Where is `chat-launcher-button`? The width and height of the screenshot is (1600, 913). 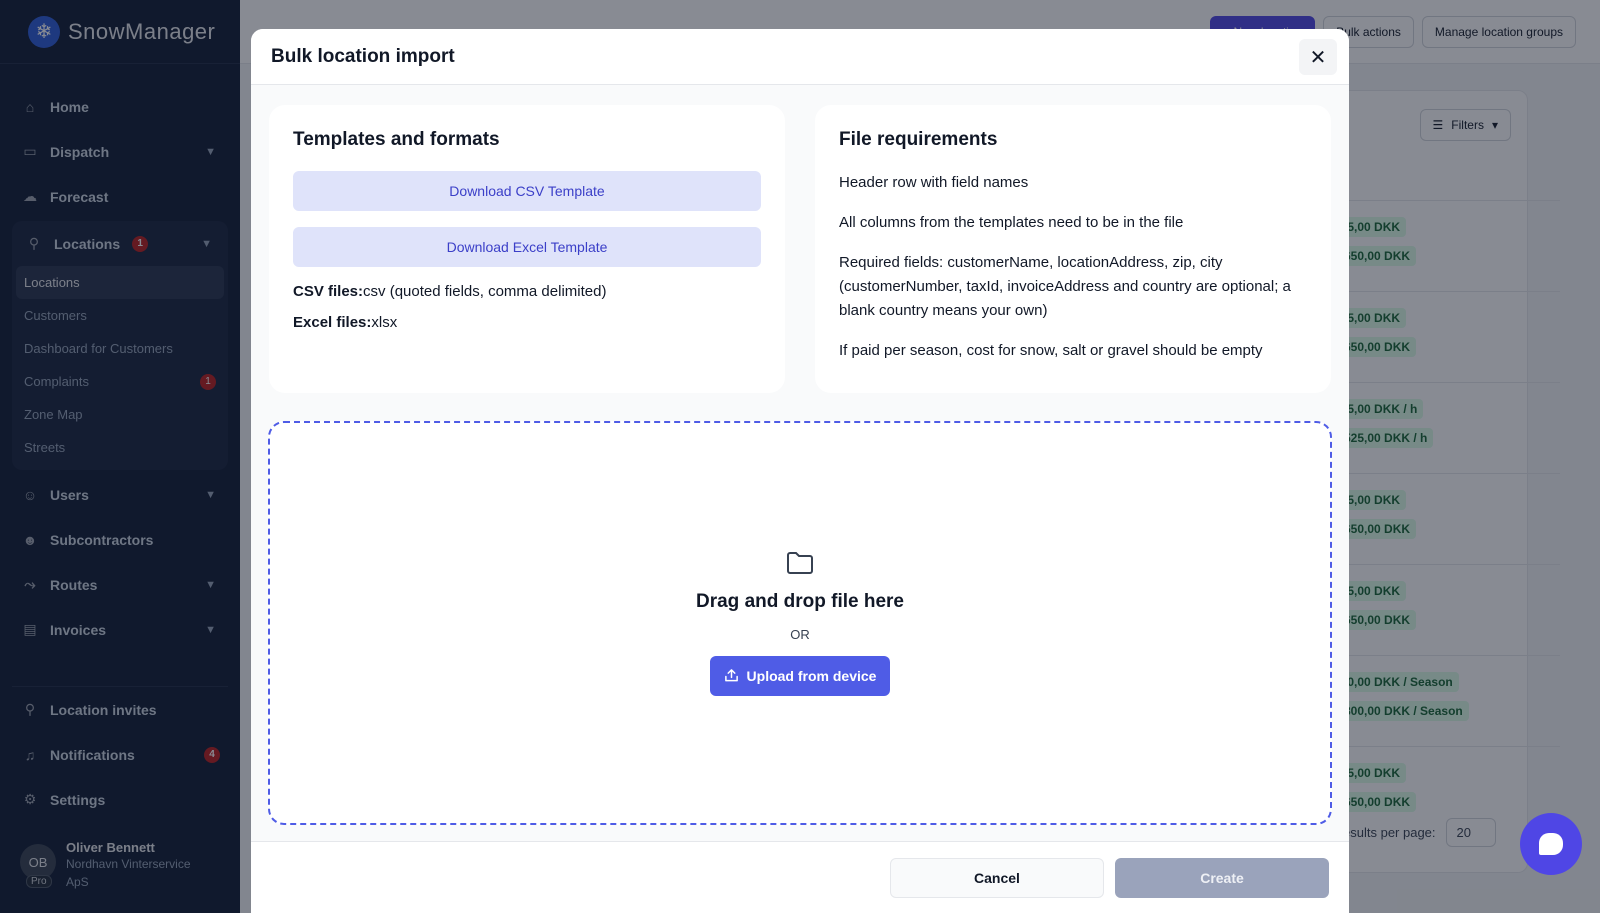 chat-launcher-button is located at coordinates (1551, 844).